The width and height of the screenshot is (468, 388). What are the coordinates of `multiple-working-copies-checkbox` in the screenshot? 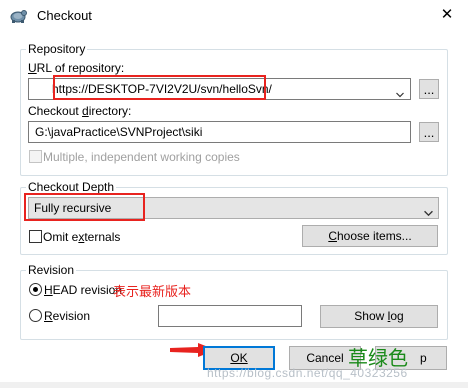 It's located at (35, 156).